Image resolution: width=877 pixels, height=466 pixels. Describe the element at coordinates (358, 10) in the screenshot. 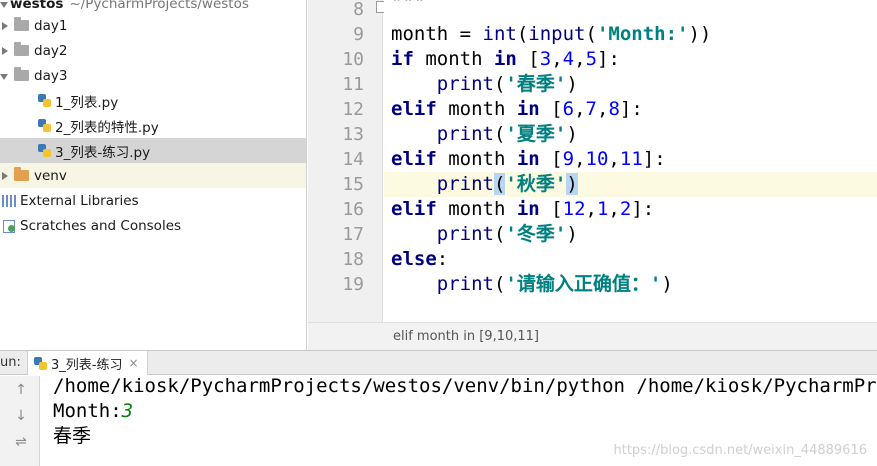

I see `line-number: 8` at that location.